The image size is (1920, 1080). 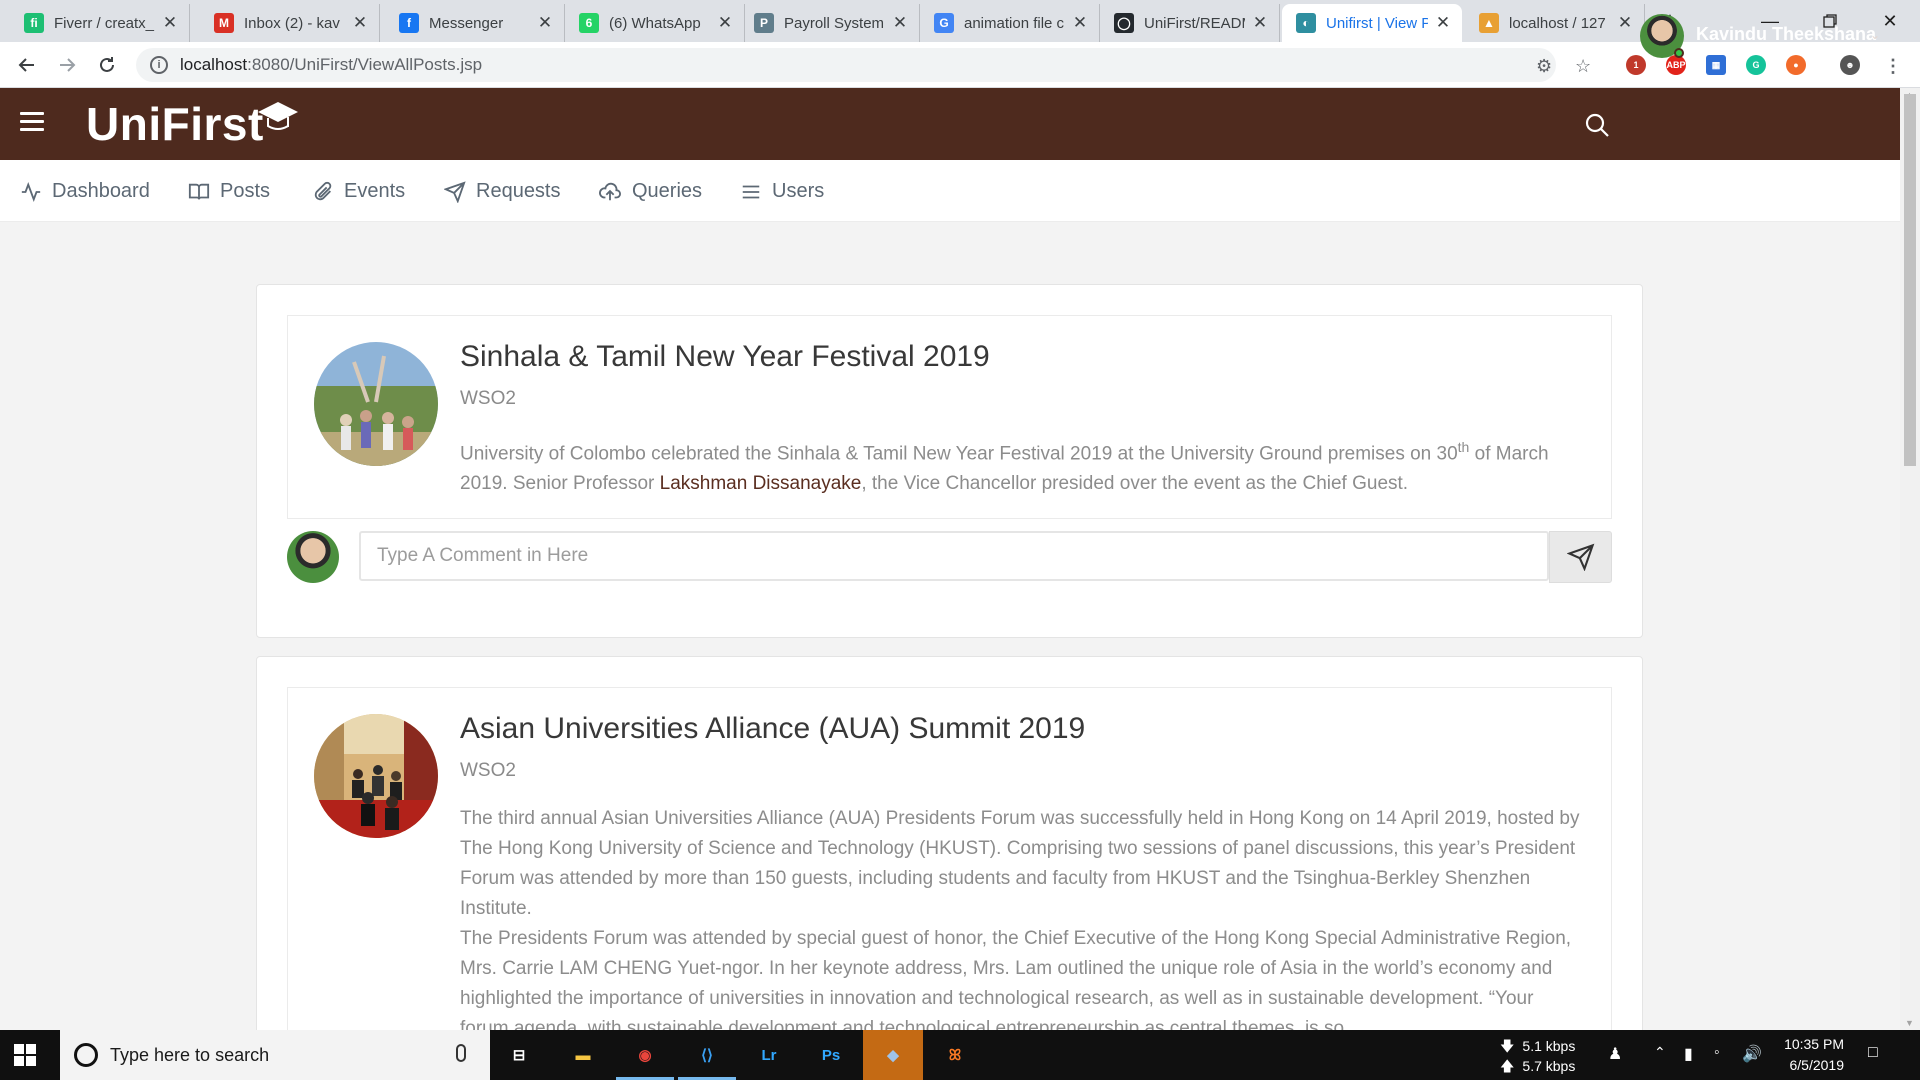 I want to click on nav-item-requests: Requests, so click(x=502, y=191).